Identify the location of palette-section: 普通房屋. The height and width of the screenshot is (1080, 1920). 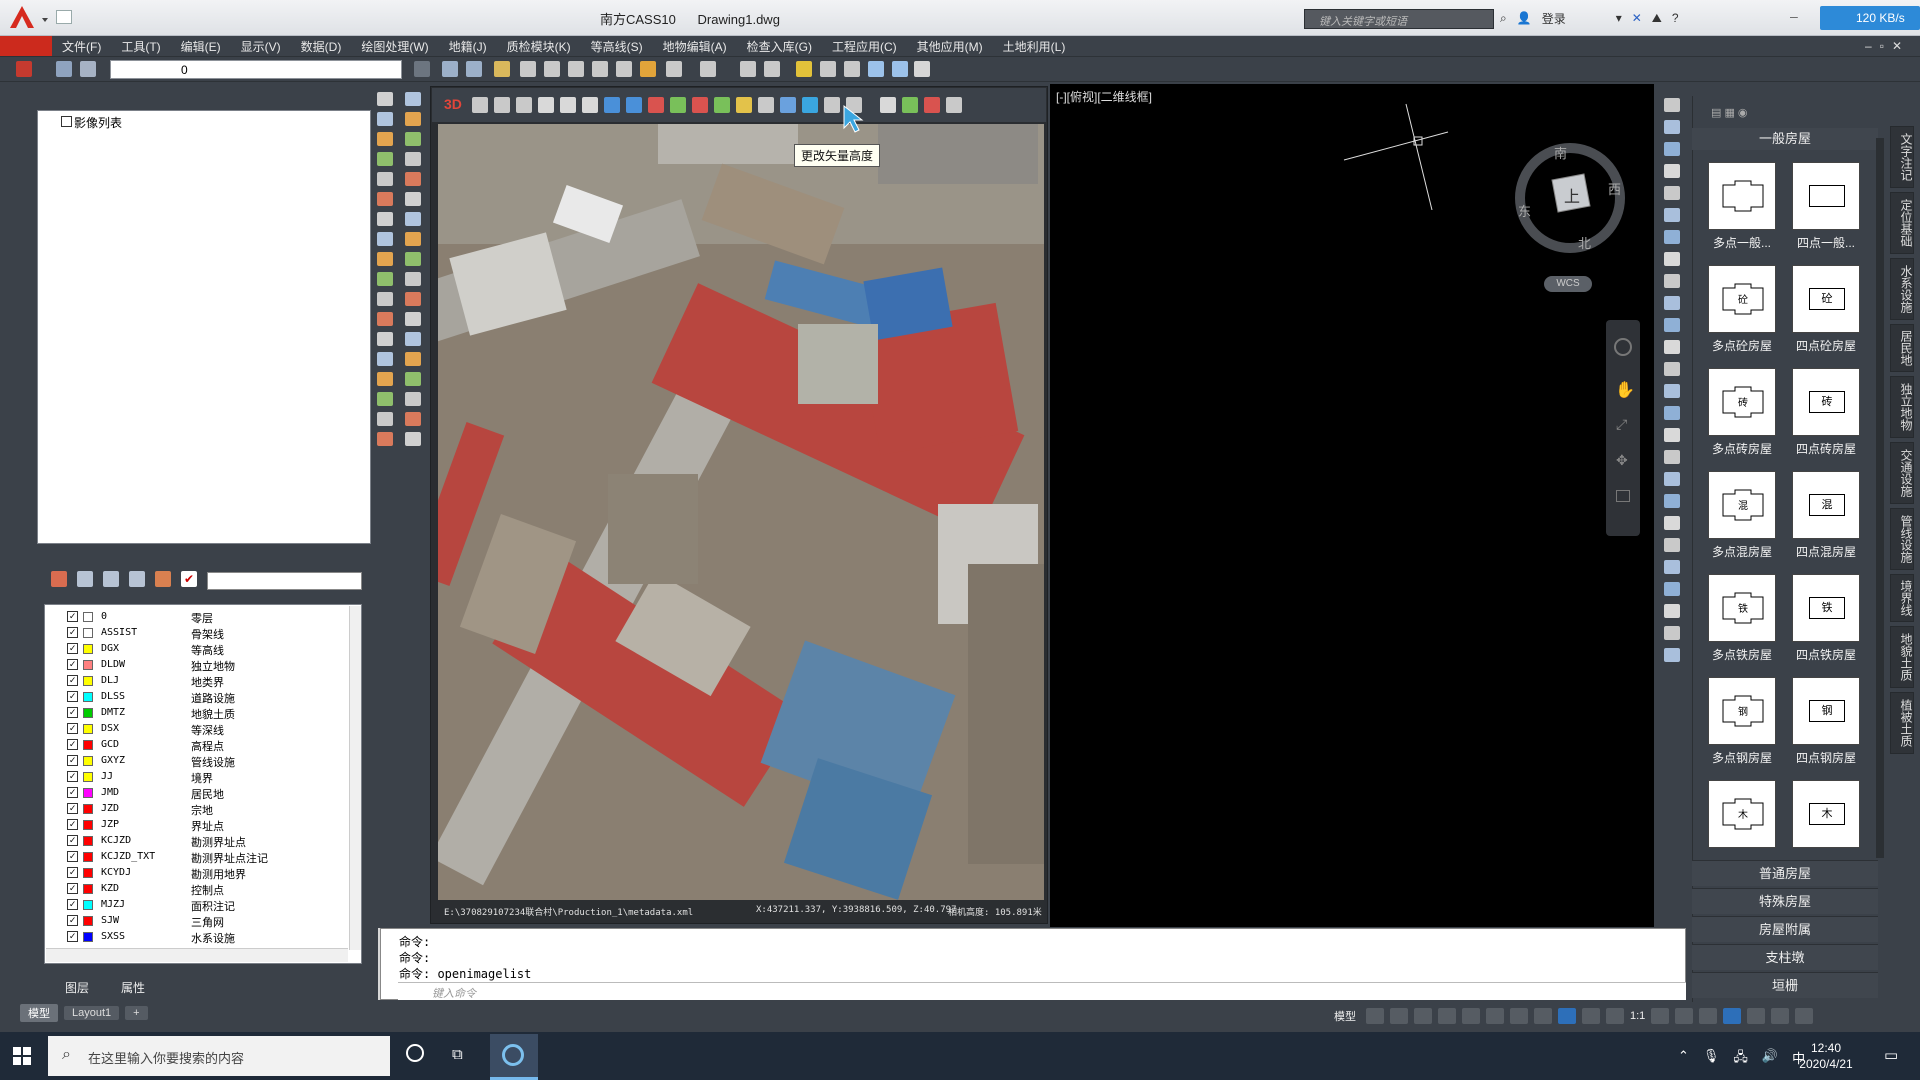
(1785, 873).